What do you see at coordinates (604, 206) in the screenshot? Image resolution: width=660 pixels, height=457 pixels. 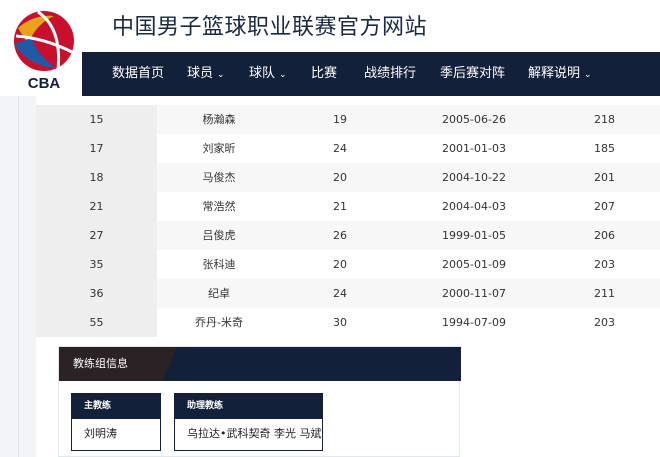 I see `player-height: 207` at bounding box center [604, 206].